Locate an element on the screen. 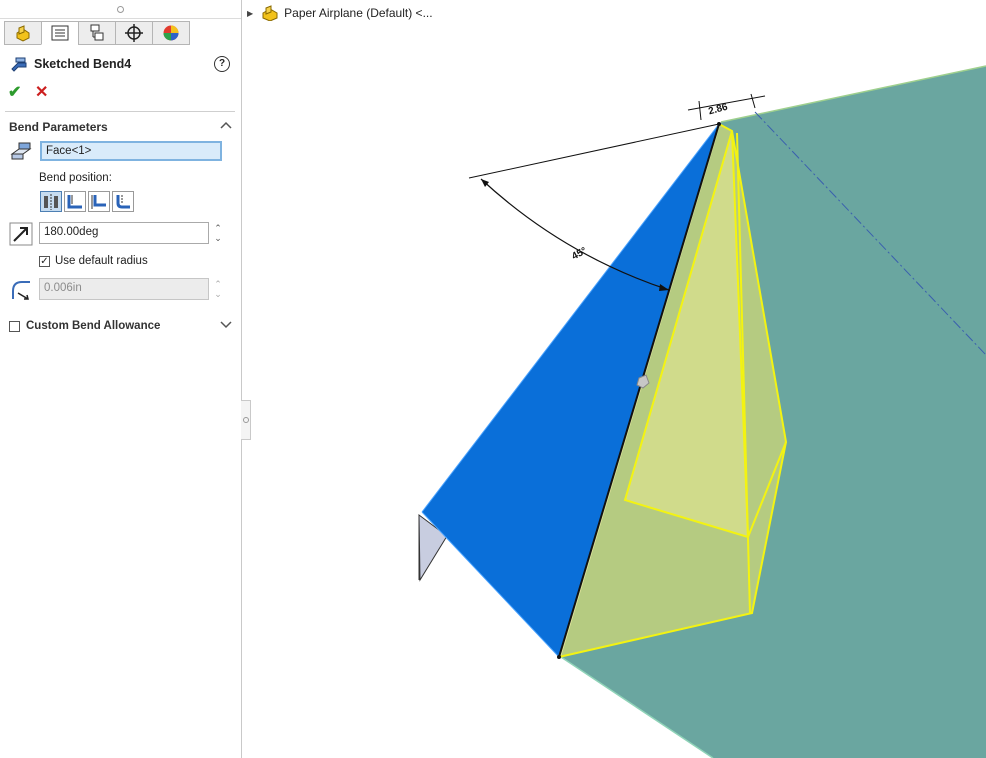  dimxpert-crosshair-icon is located at coordinates (134, 33).